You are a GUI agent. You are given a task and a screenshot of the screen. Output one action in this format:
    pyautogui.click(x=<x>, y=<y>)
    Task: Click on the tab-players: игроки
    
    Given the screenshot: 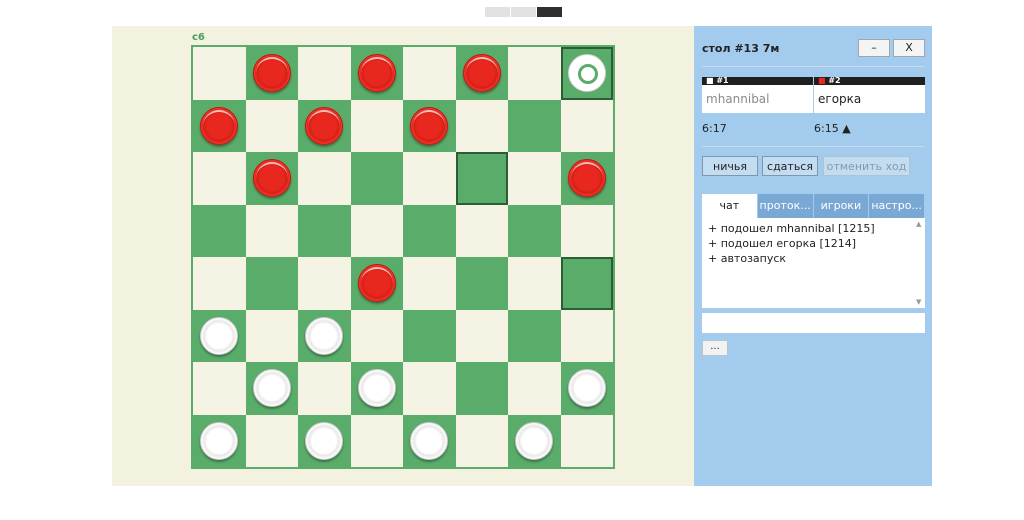 What is the action you would take?
    pyautogui.click(x=841, y=206)
    